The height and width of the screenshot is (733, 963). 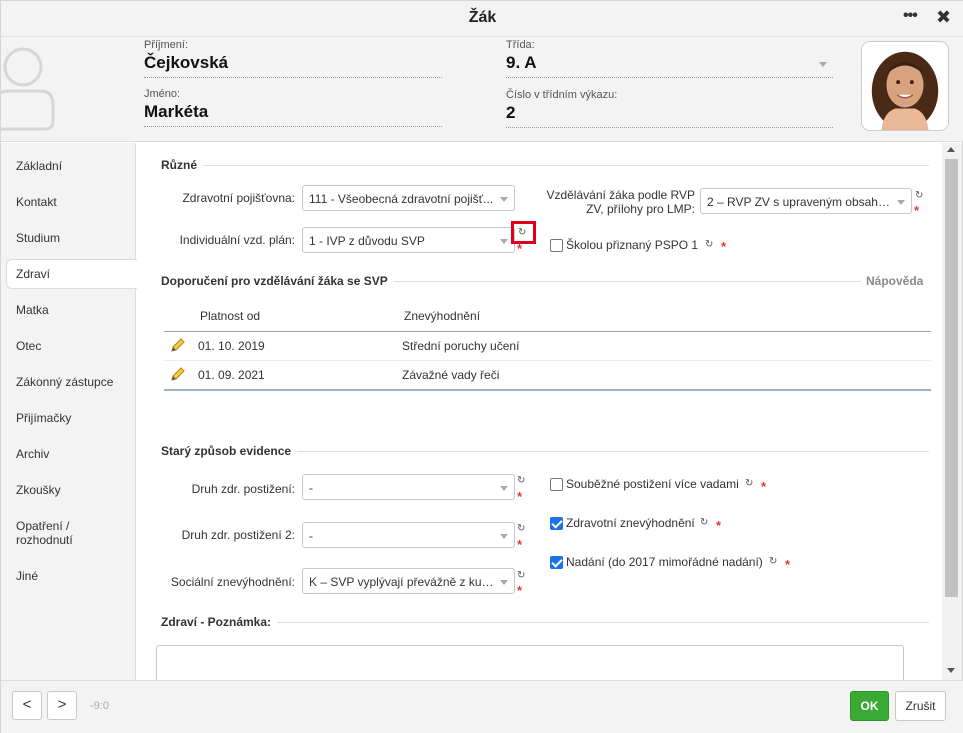 I want to click on next-button: >, so click(x=62, y=705).